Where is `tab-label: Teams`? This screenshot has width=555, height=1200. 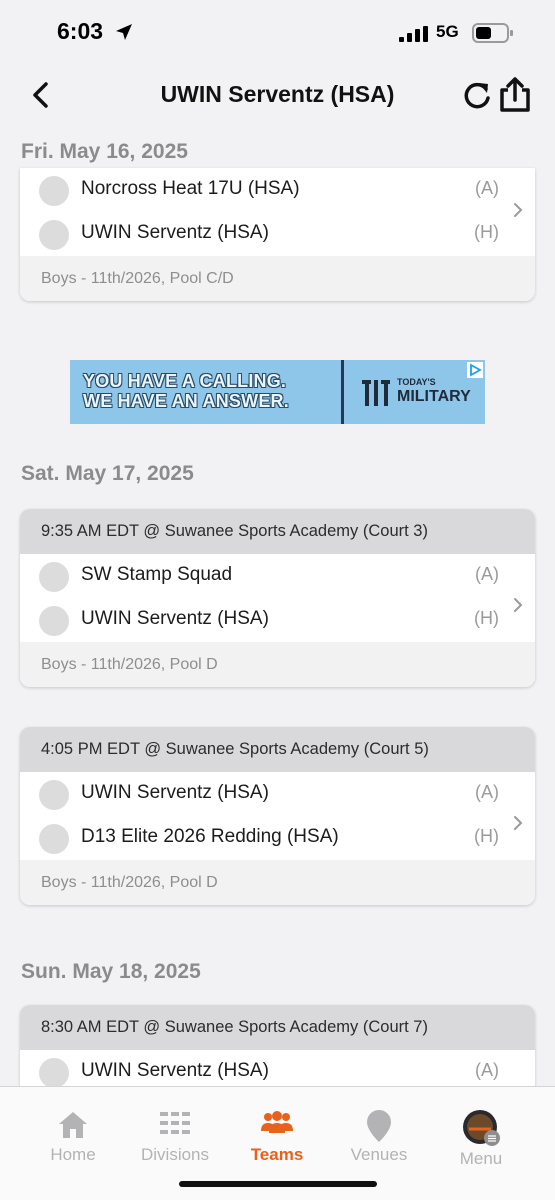
tab-label: Teams is located at coordinates (277, 1154).